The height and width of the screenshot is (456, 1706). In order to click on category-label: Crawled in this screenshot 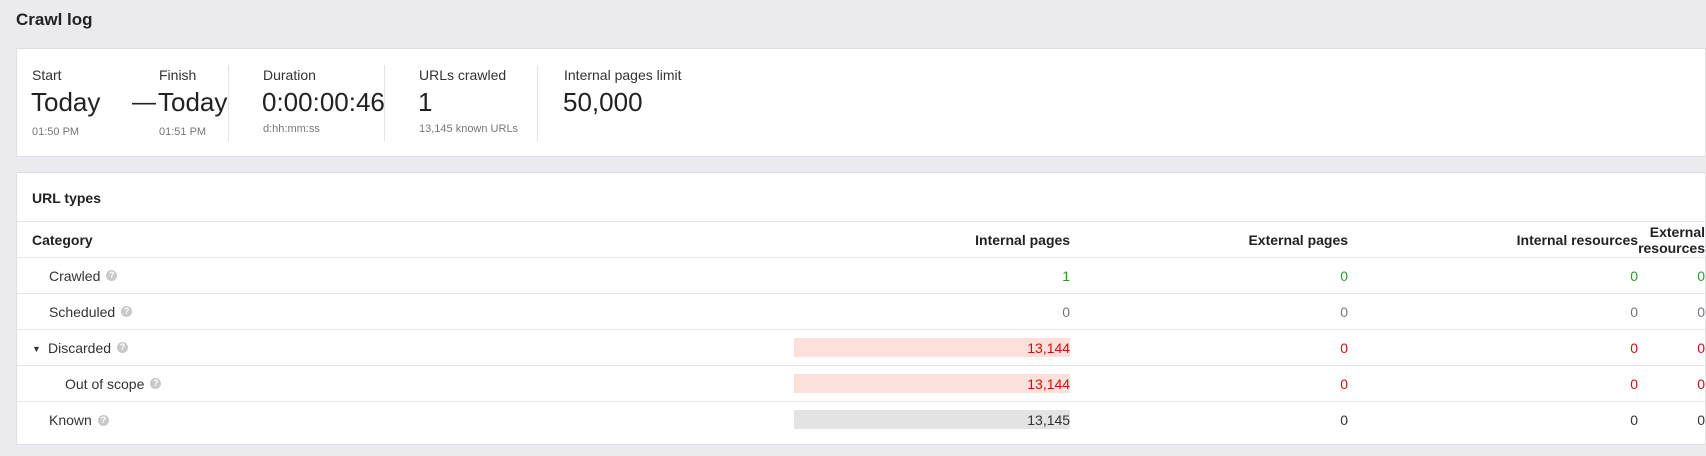, I will do `click(75, 275)`.